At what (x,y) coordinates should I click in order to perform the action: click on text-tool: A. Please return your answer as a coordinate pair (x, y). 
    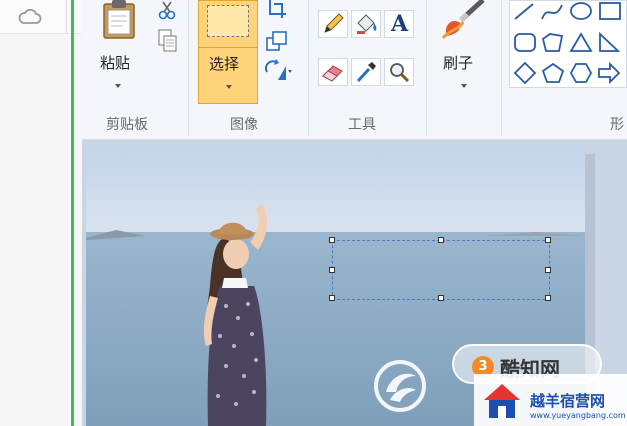
    Looking at the image, I should click on (399, 24).